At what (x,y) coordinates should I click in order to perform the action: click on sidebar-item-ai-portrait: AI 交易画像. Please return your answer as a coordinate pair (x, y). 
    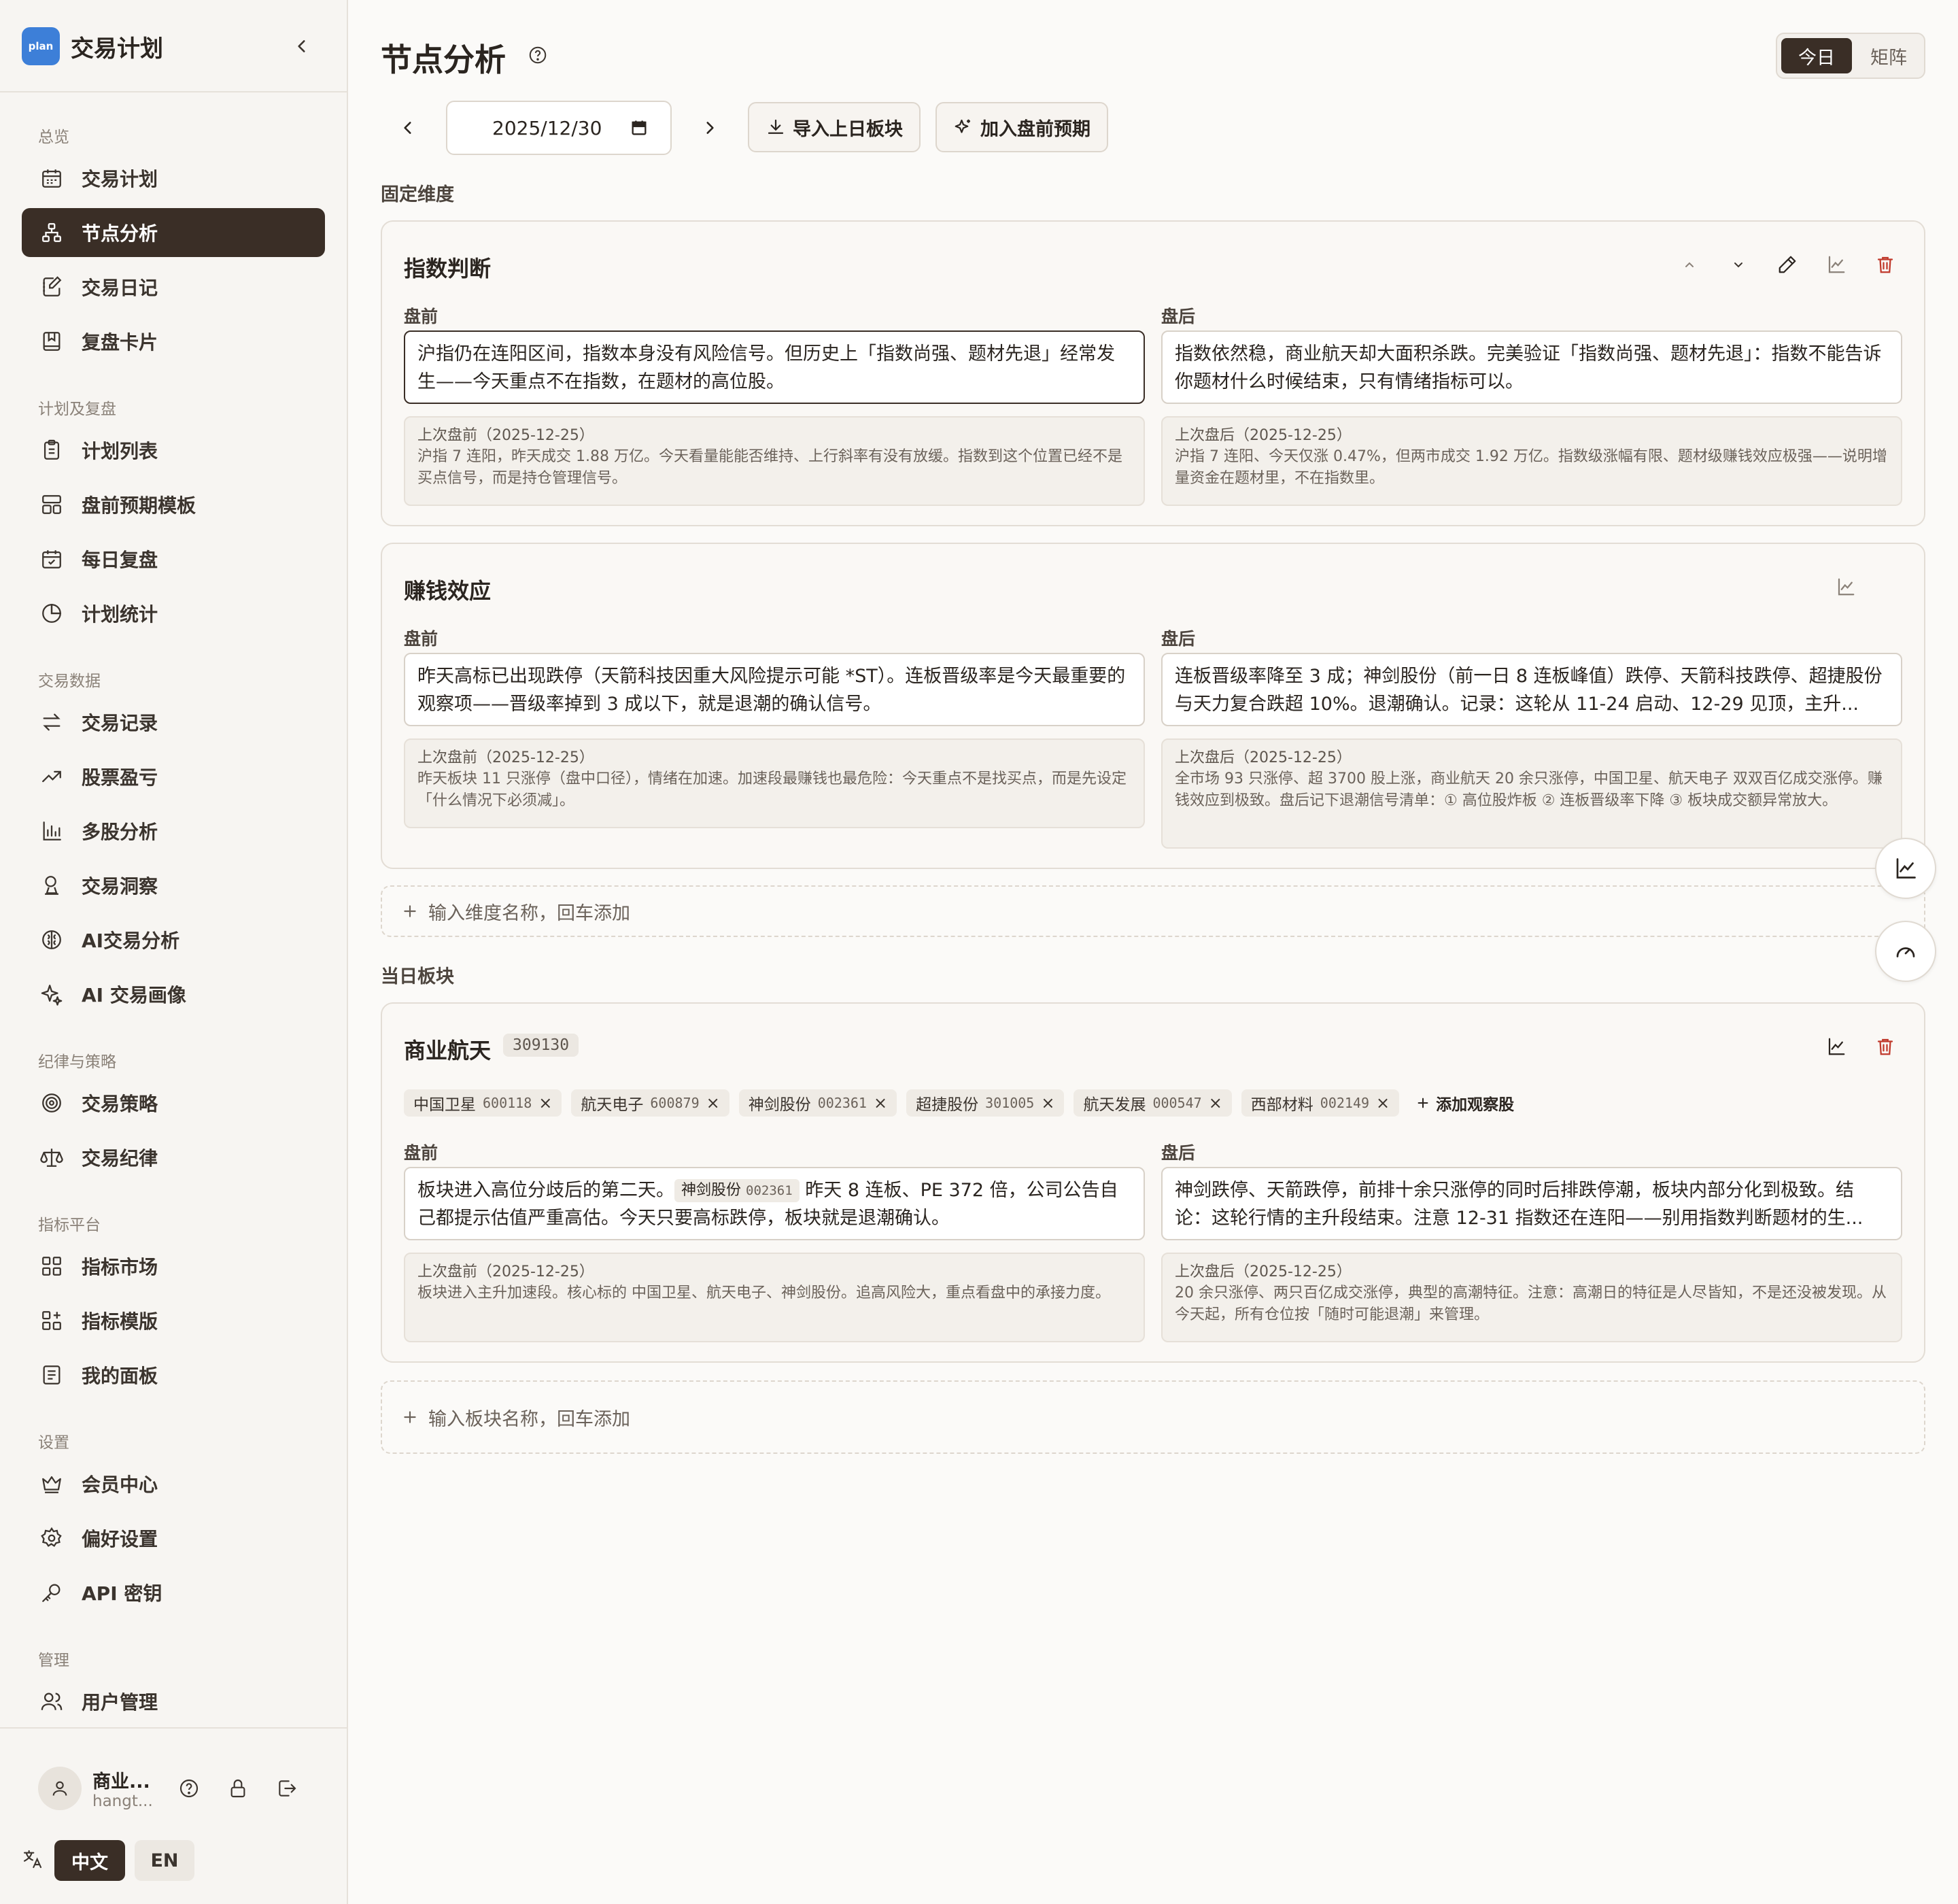
    Looking at the image, I should click on (173, 995).